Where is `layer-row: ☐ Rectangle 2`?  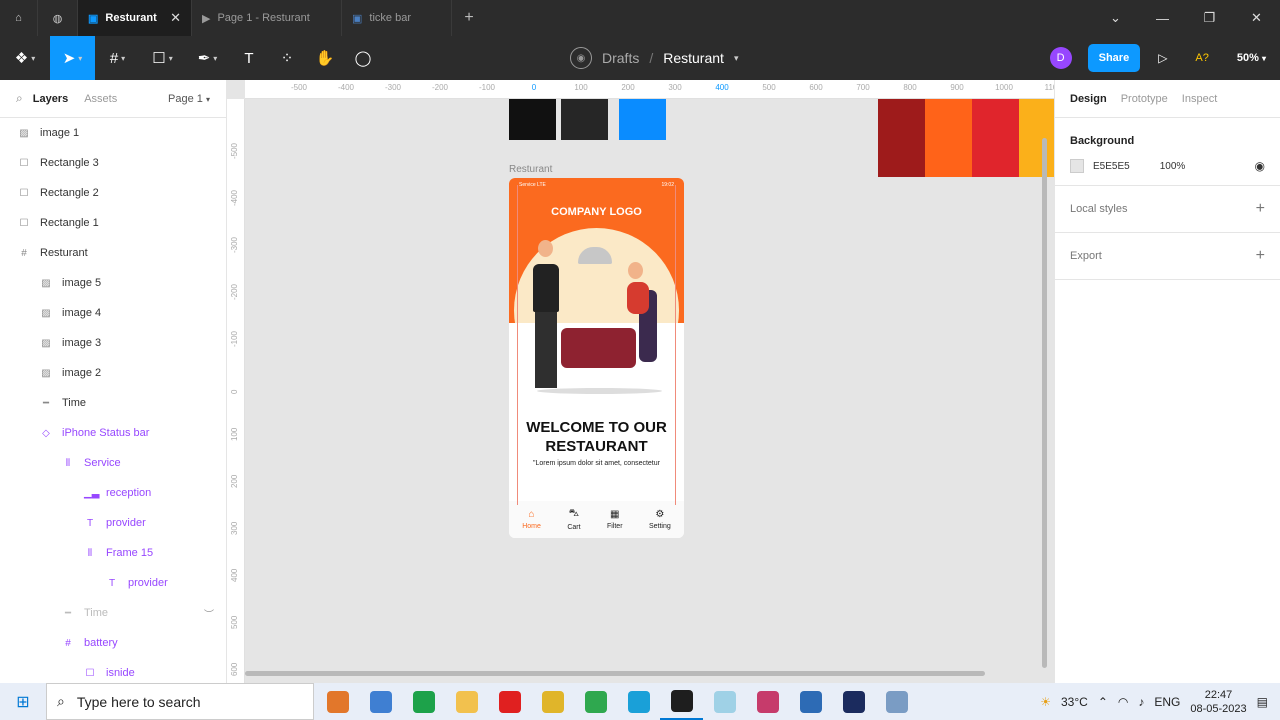
layer-row: ☐ Rectangle 2 is located at coordinates (113, 193).